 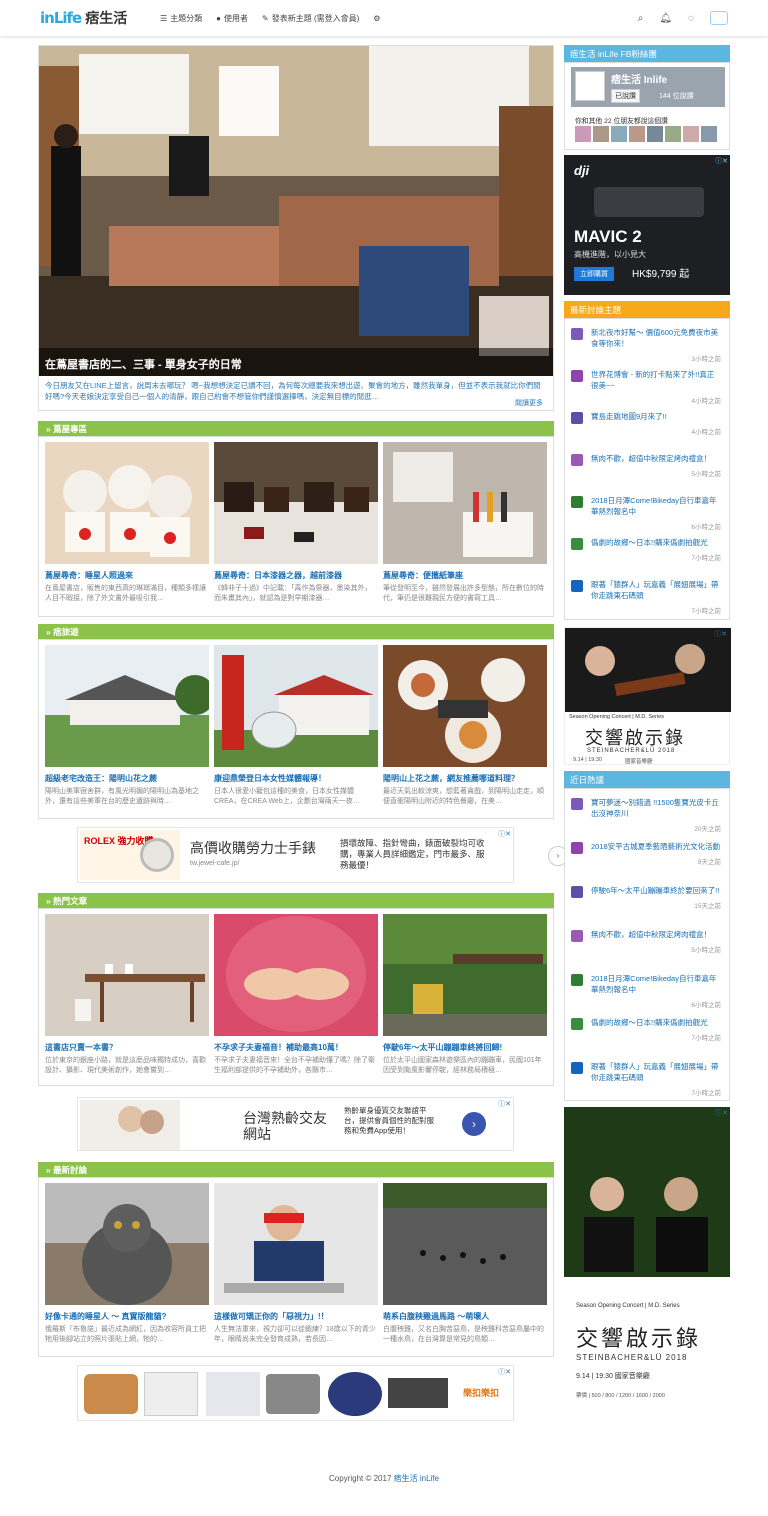 What do you see at coordinates (296, 428) in the screenshot?
I see `section-header-tsutaya: » 蔦屋專區` at bounding box center [296, 428].